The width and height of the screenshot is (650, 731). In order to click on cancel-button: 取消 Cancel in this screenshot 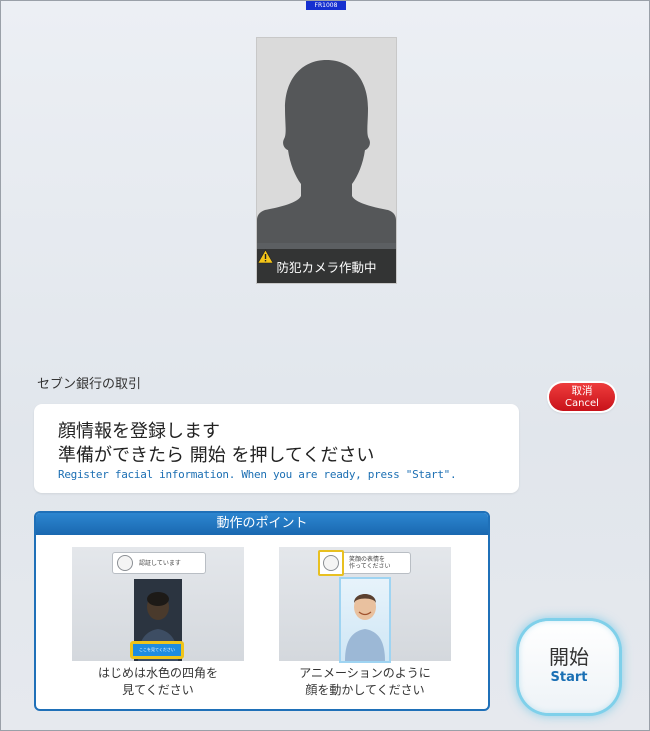, I will do `click(582, 397)`.